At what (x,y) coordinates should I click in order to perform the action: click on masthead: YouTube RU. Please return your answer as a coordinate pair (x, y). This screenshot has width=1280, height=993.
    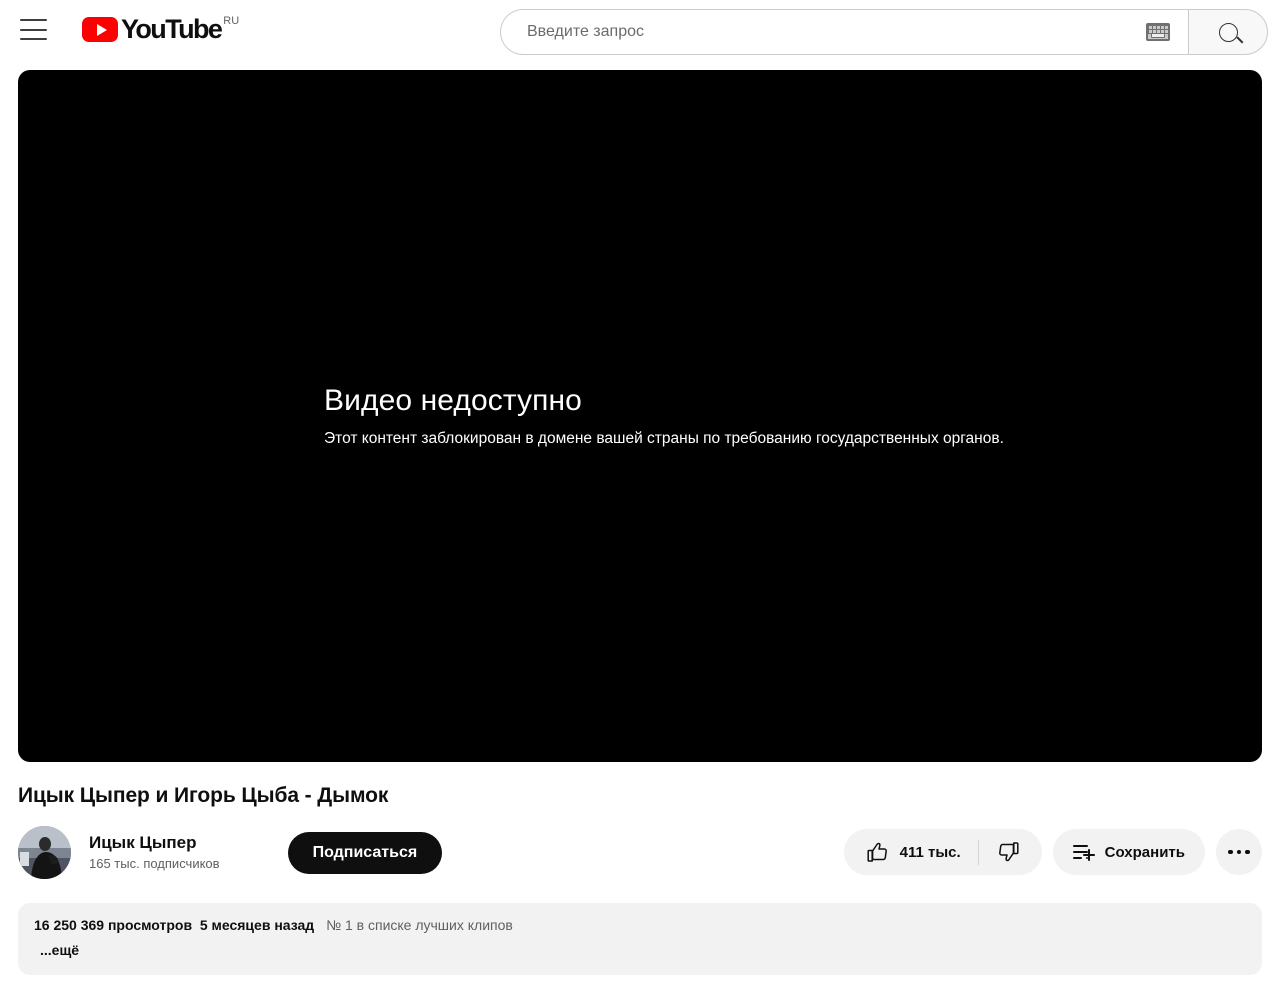
    Looking at the image, I should click on (640, 32).